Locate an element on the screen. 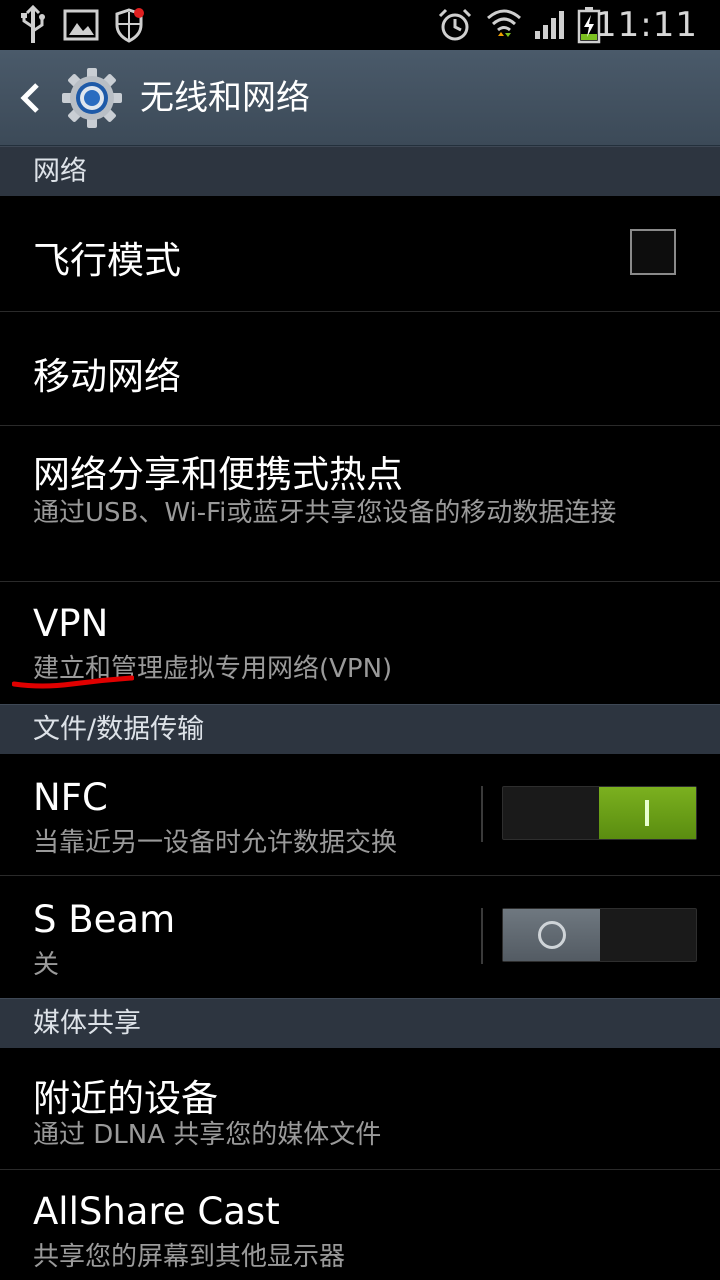  nfc-toggle is located at coordinates (599, 813).